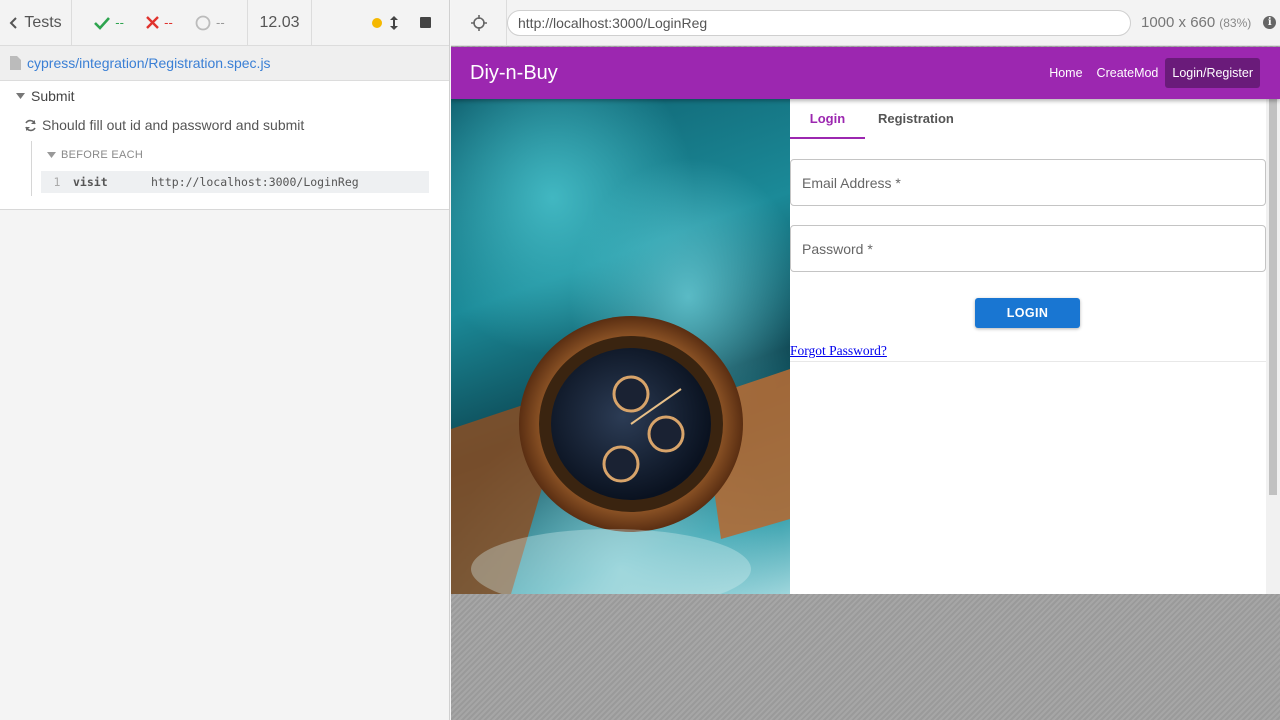 This screenshot has width=1280, height=720. I want to click on chevron-left-icon, so click(13, 22).